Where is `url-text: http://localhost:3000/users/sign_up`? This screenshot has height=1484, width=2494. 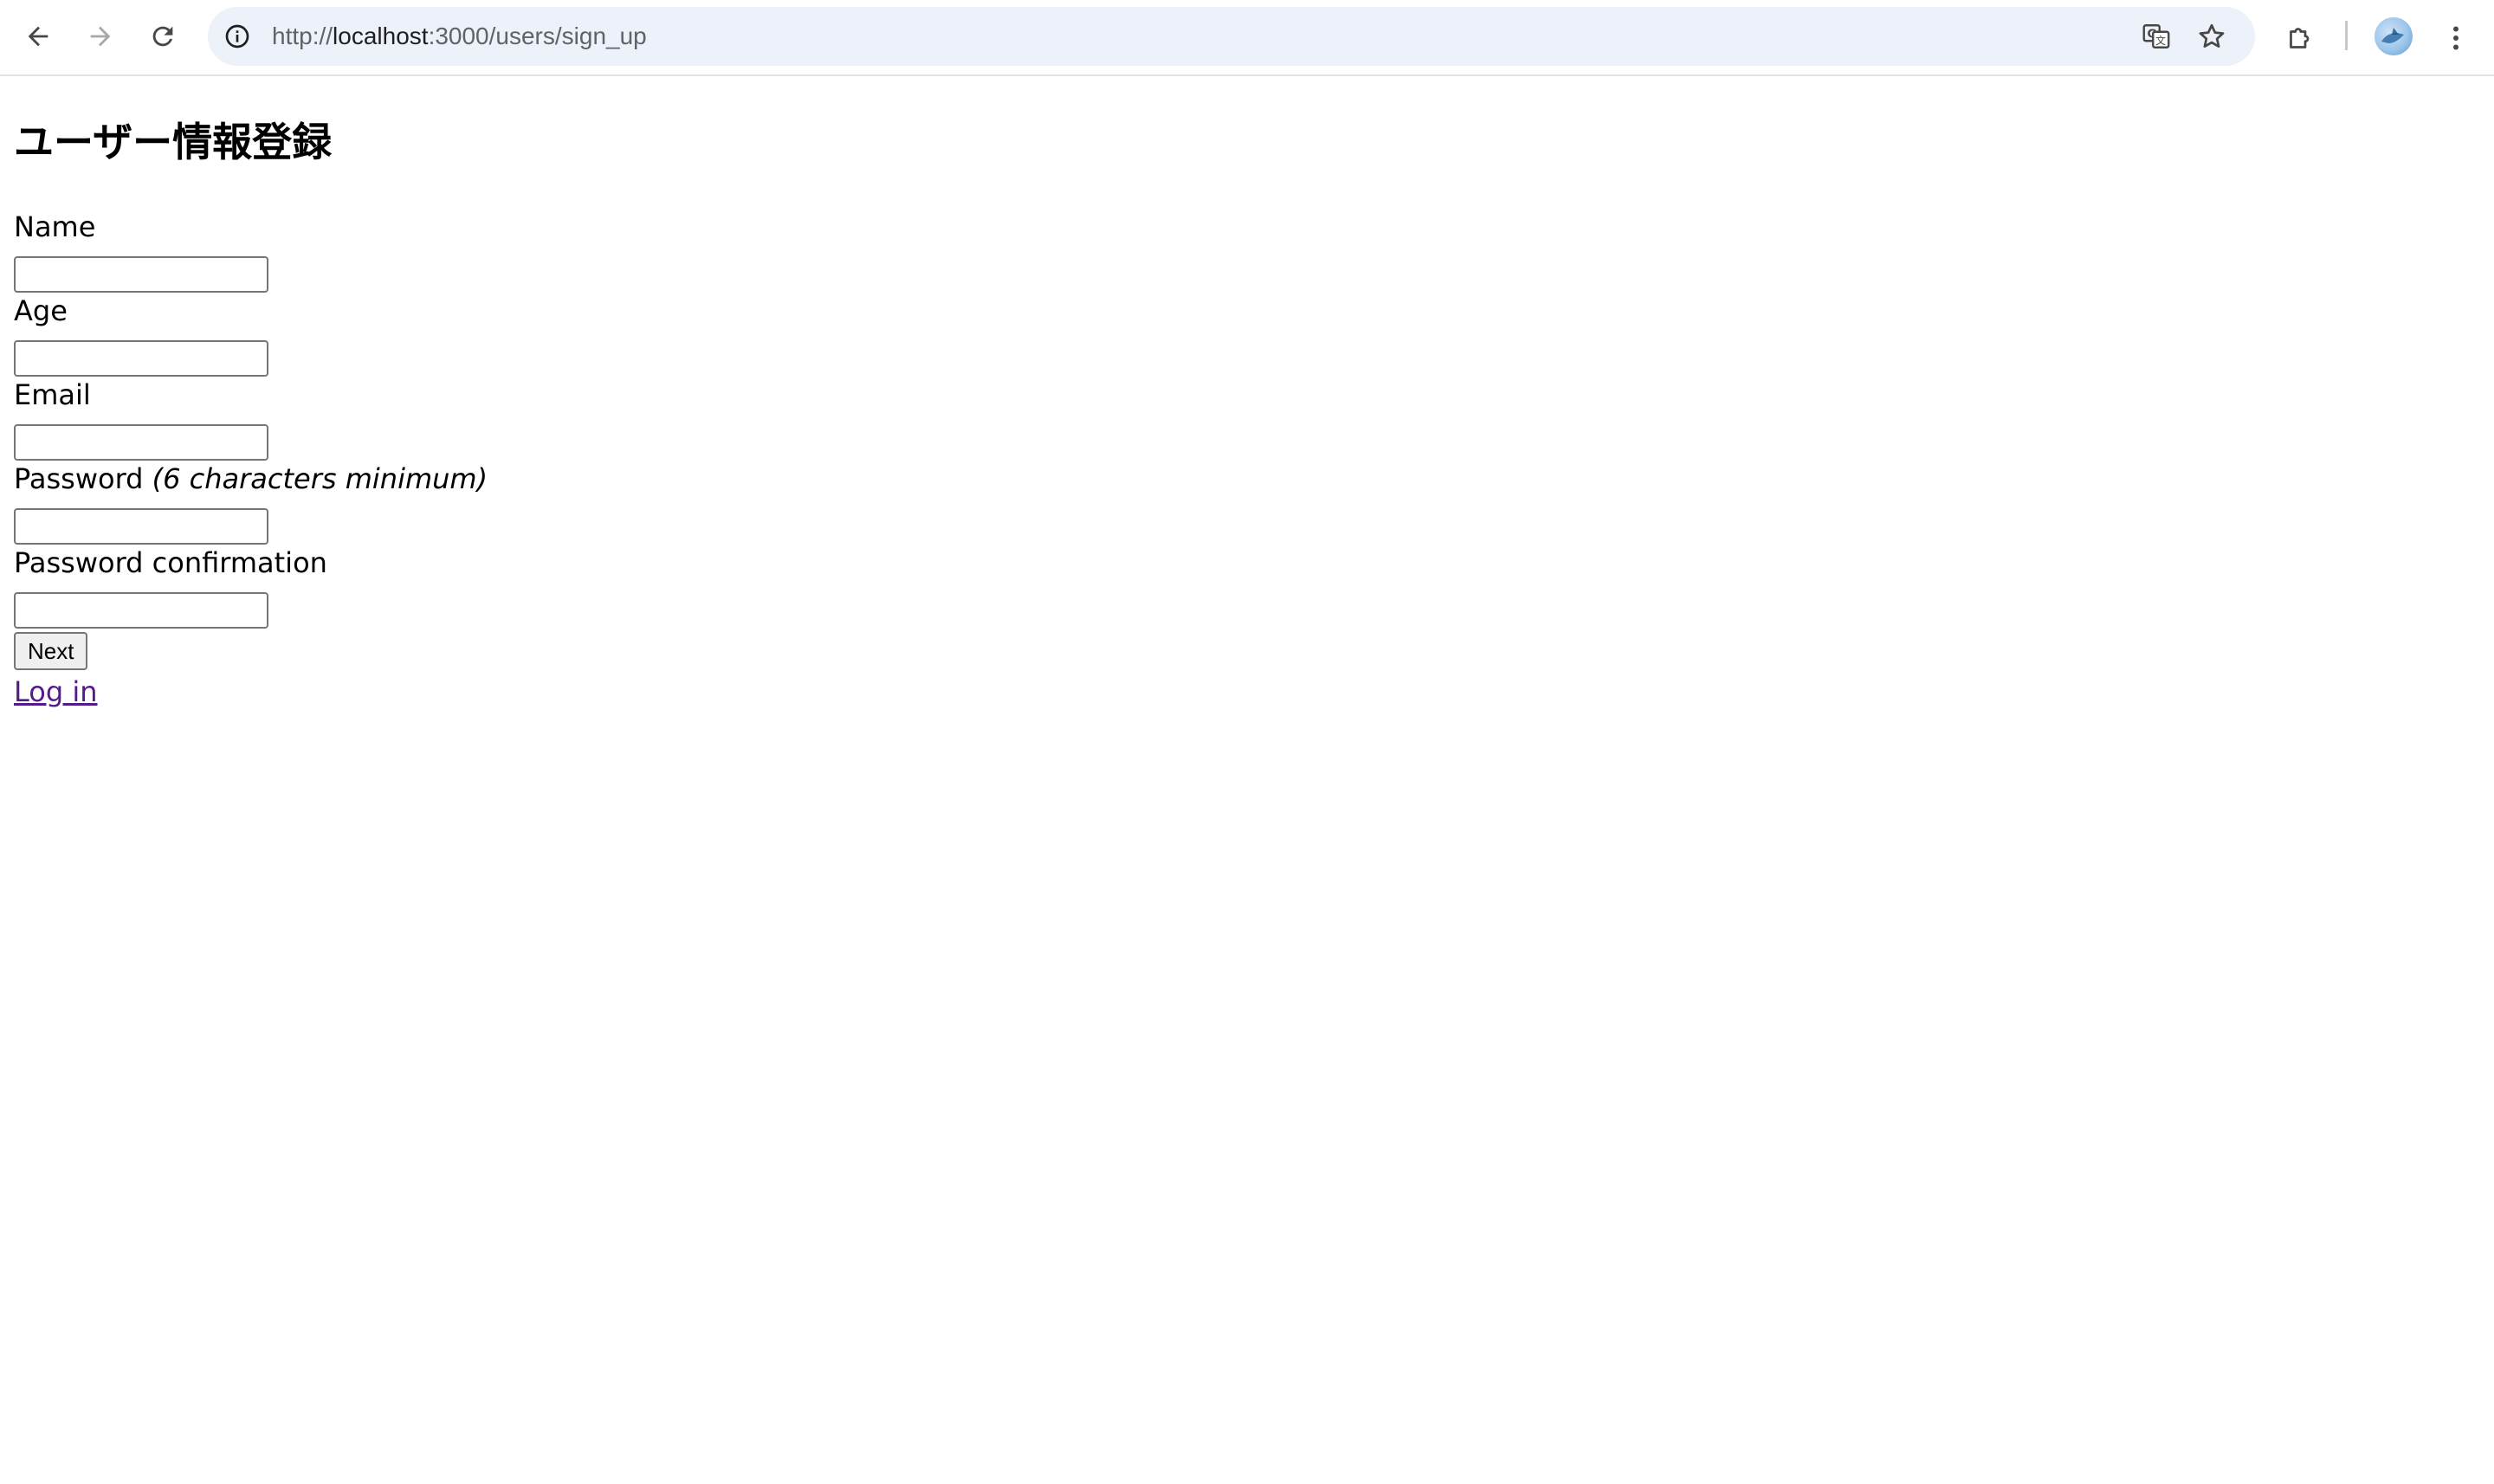
url-text: http://localhost:3000/users/sign_up is located at coordinates (460, 36).